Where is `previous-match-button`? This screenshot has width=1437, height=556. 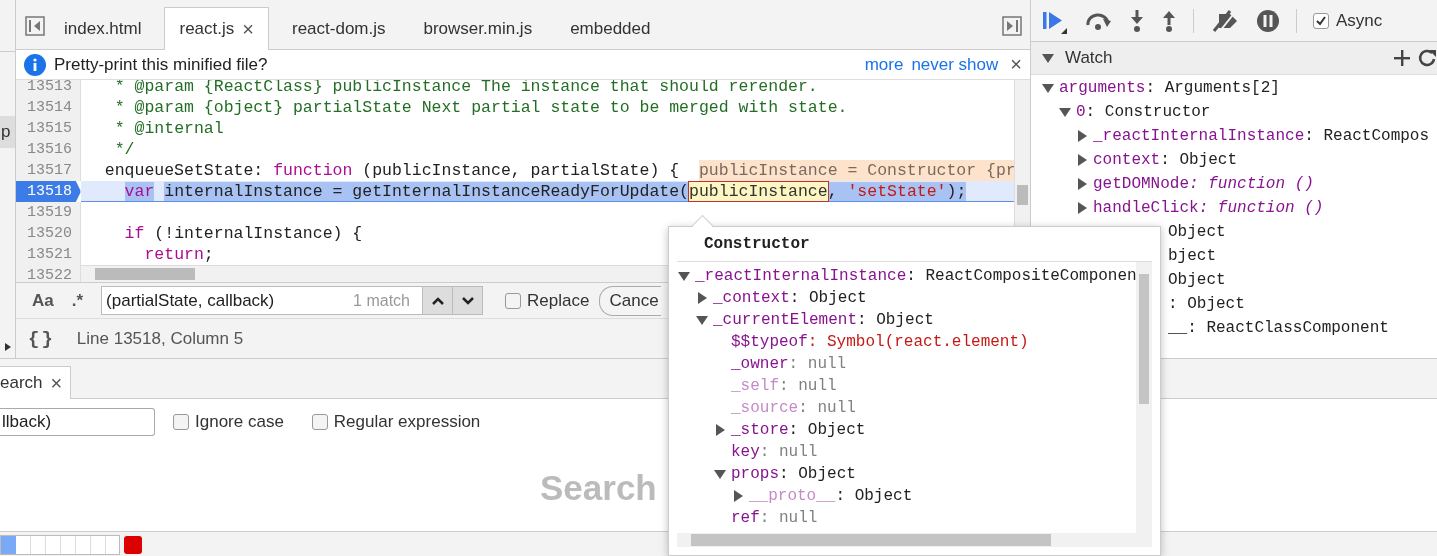
previous-match-button is located at coordinates (438, 300).